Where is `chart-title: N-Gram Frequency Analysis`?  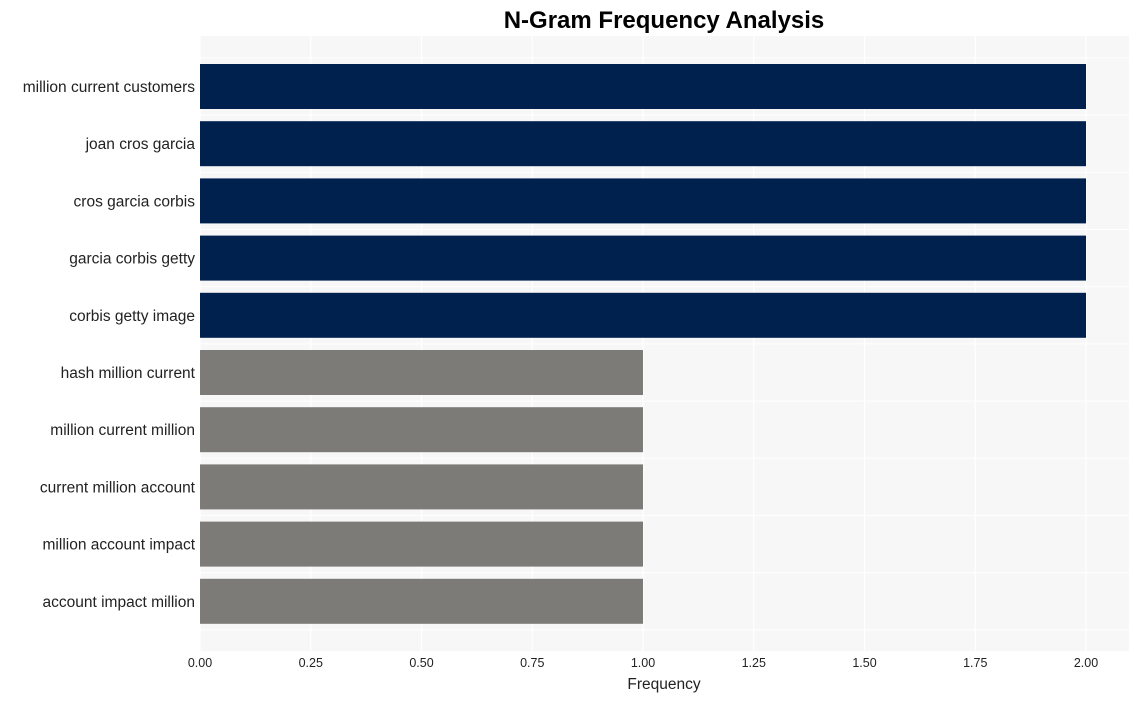 chart-title: N-Gram Frequency Analysis is located at coordinates (664, 20).